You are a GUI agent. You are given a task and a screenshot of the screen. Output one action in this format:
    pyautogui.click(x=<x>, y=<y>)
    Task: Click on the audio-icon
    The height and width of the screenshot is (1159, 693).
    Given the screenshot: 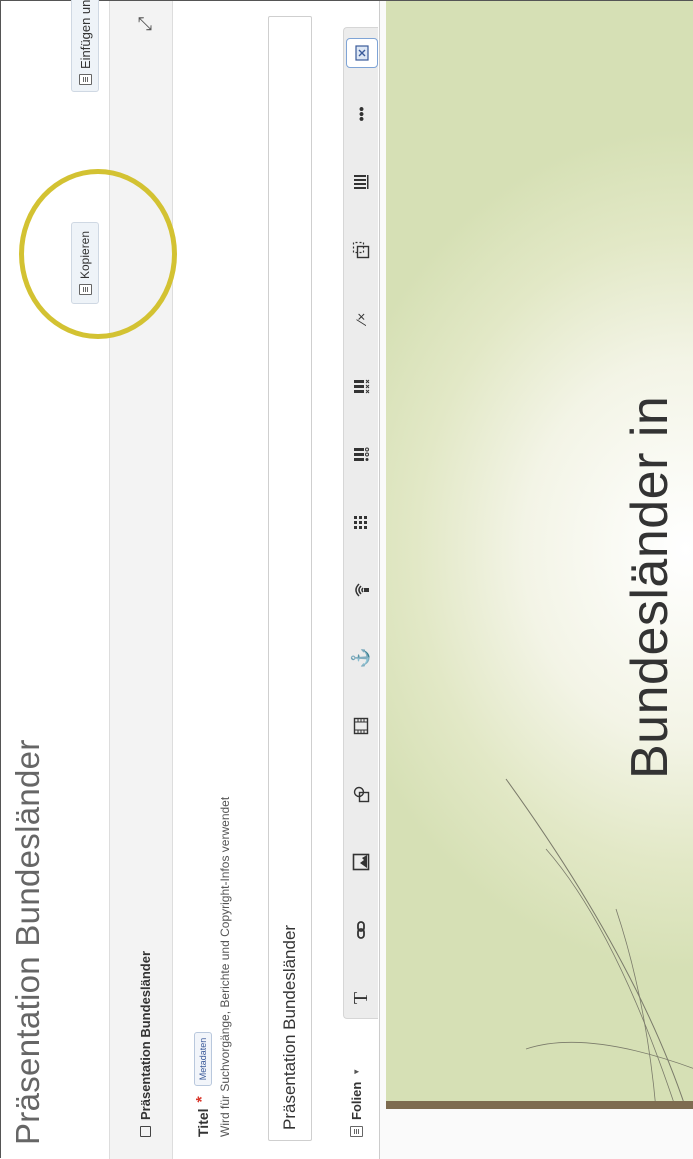 What is the action you would take?
    pyautogui.click(x=361, y=590)
    